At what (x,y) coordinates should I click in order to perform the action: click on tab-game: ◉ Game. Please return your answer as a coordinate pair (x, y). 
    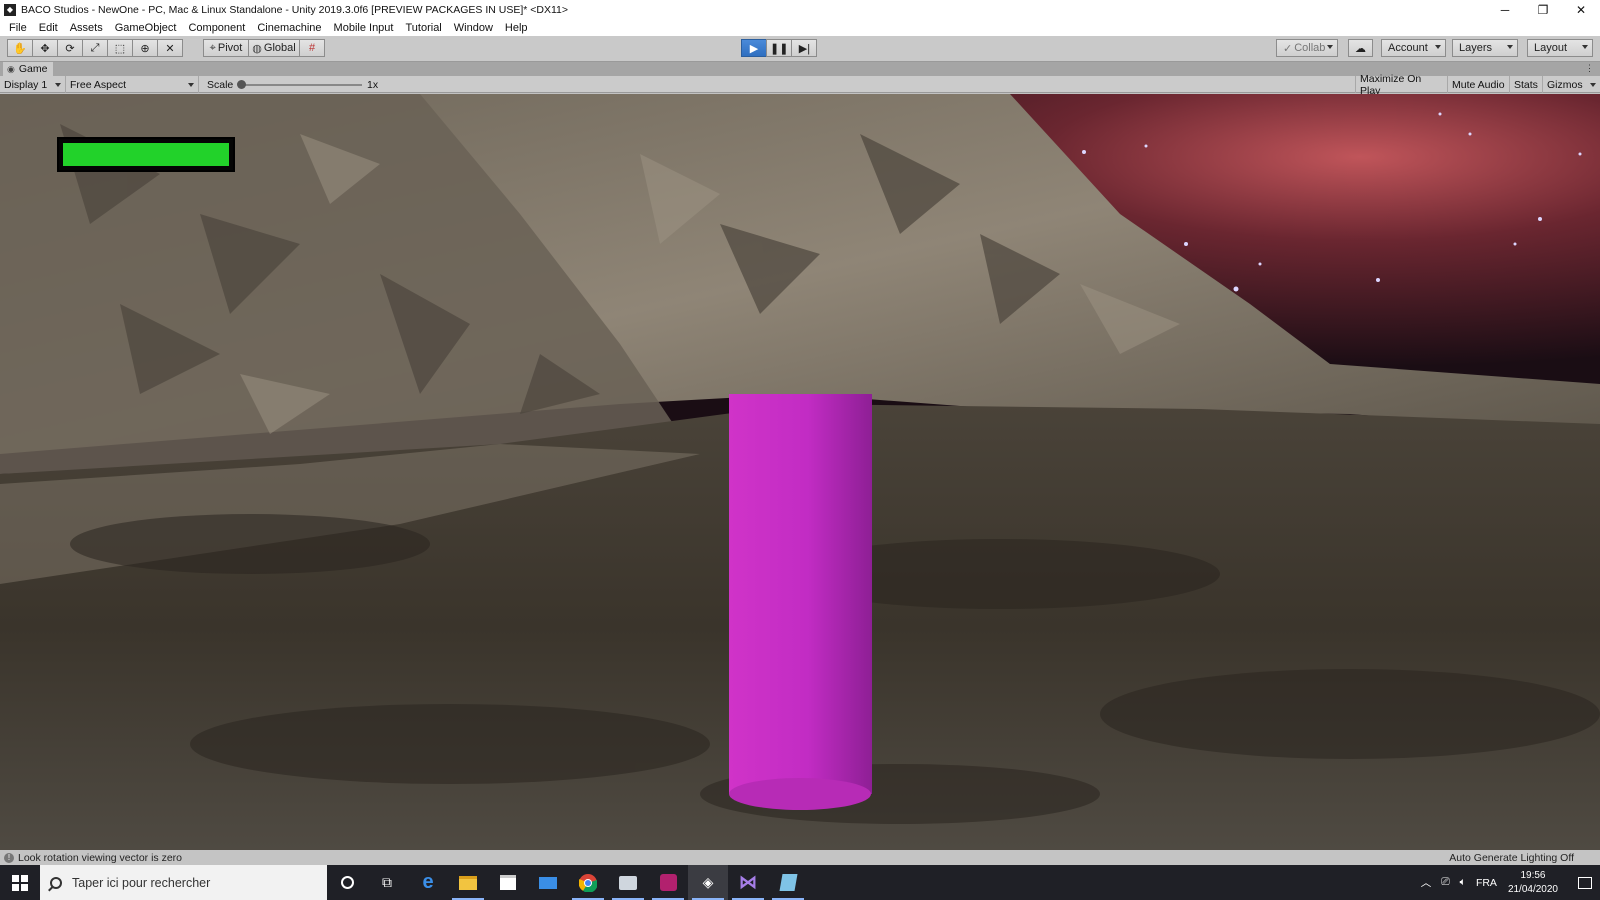
    Looking at the image, I should click on (28, 69).